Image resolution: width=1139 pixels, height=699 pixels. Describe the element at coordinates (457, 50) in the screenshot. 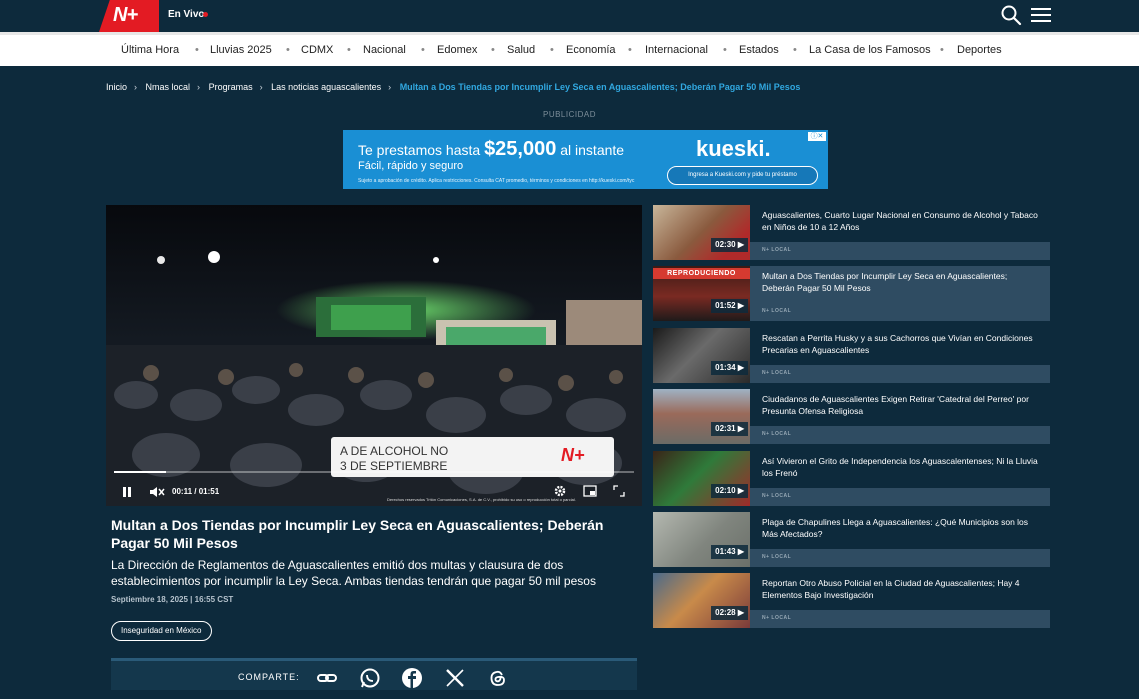

I see `nav-item-edomex: Edomex` at that location.